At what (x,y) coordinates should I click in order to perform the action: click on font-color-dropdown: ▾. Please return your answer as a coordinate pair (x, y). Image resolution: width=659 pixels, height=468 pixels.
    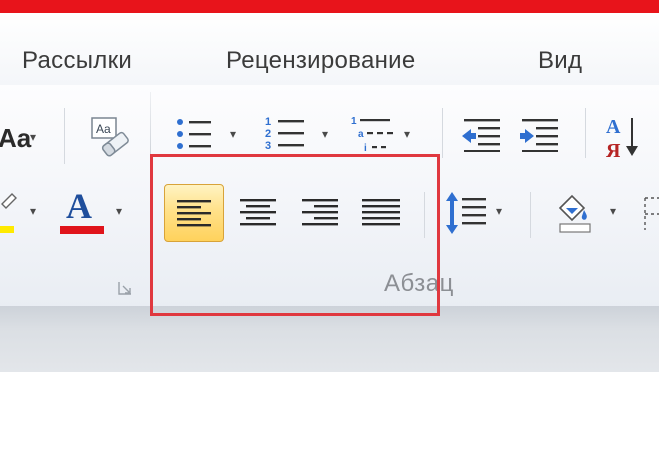
    Looking at the image, I should click on (119, 211).